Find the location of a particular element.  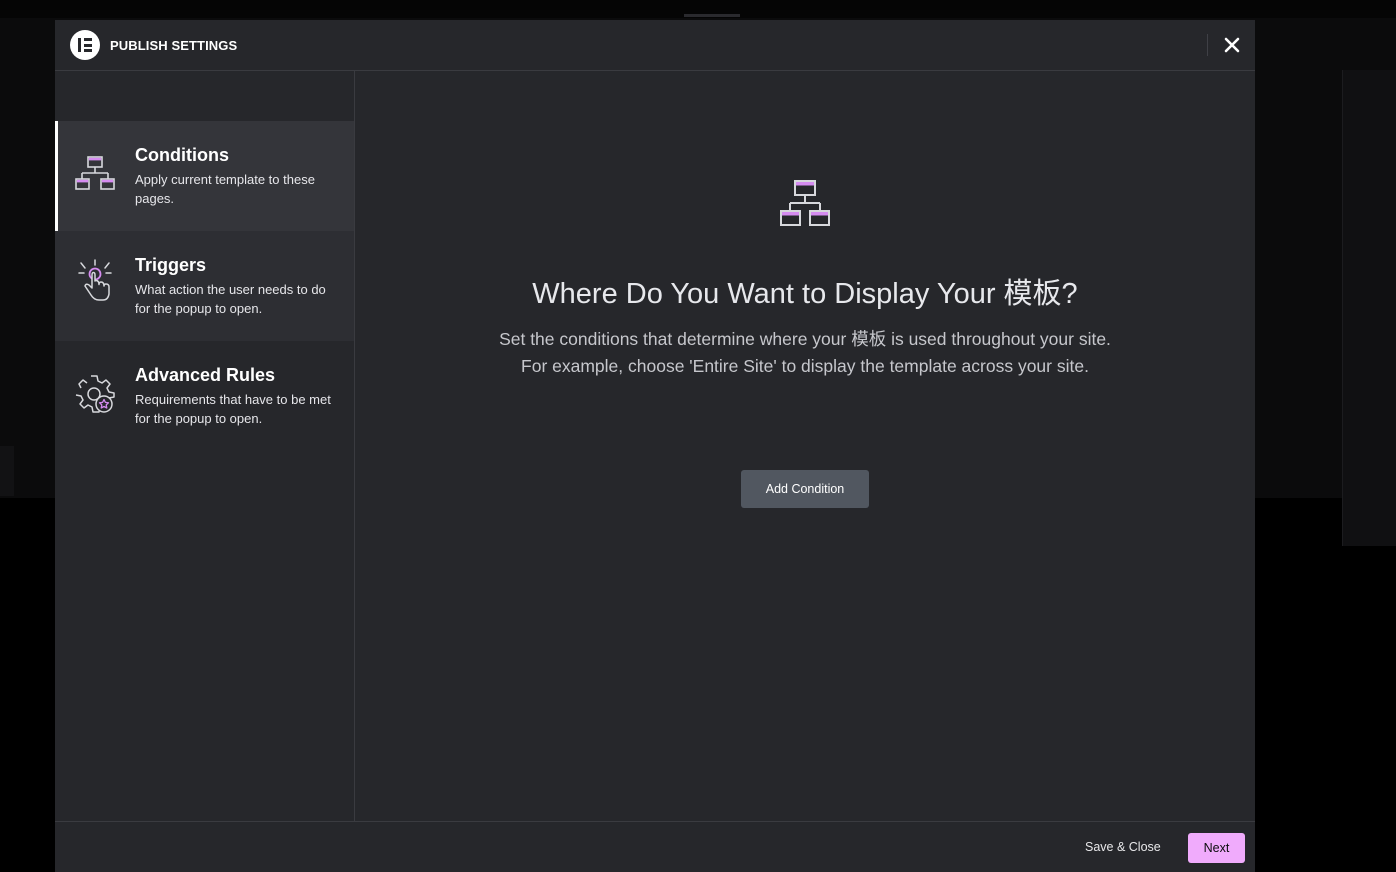

conditions-heading: Where Do You Want to Display Your 模板? is located at coordinates (805, 294).